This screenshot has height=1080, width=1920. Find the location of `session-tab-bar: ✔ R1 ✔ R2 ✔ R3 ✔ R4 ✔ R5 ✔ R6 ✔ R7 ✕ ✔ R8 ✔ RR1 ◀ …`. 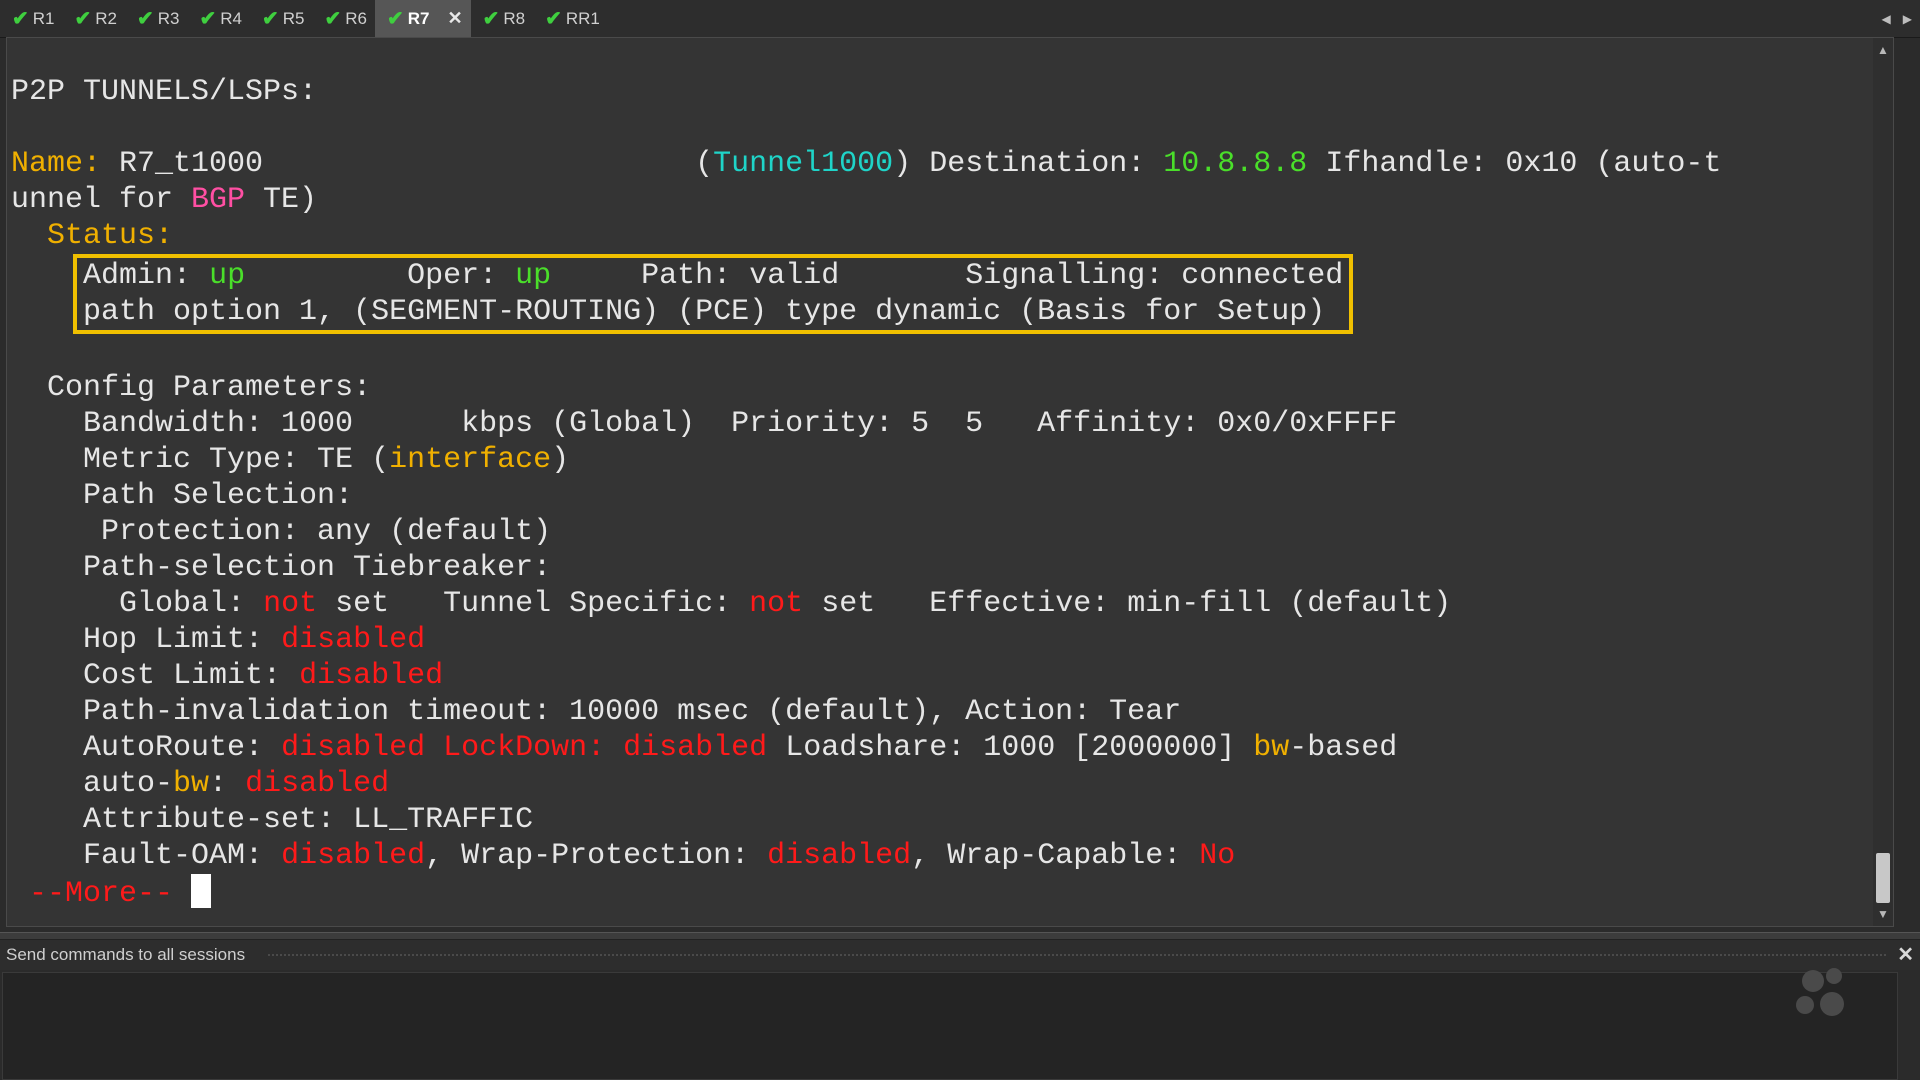

session-tab-bar: ✔ R1 ✔ R2 ✔ R3 ✔ R4 ✔ R5 ✔ R6 ✔ R7 ✕ ✔ R8 ✔ RR1 ◀ … is located at coordinates (960, 19).